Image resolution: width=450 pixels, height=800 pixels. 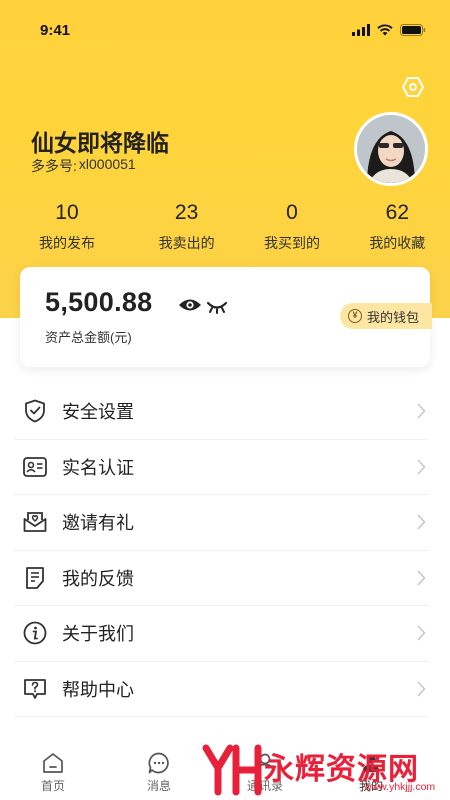 I want to click on profile-id-value: xl000051, so click(x=107, y=164).